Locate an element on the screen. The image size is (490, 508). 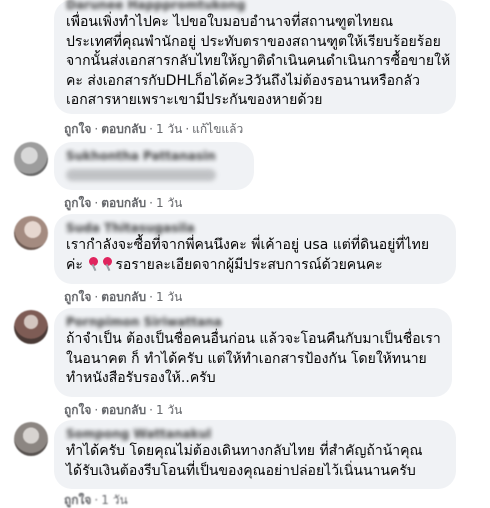
comment-author: Darunee Happpromtukong is located at coordinates (255, 6).